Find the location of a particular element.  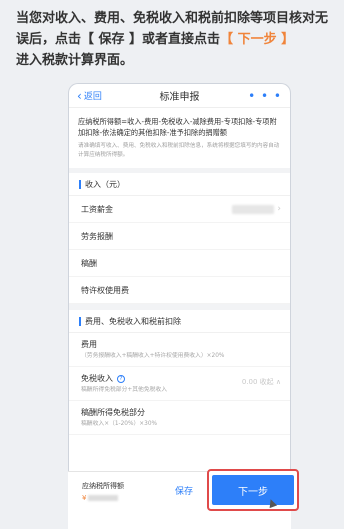

expense-item: 费用 （劳务报酬收入+稿酬收入+特许权使用费收入）×20% is located at coordinates (179, 350).